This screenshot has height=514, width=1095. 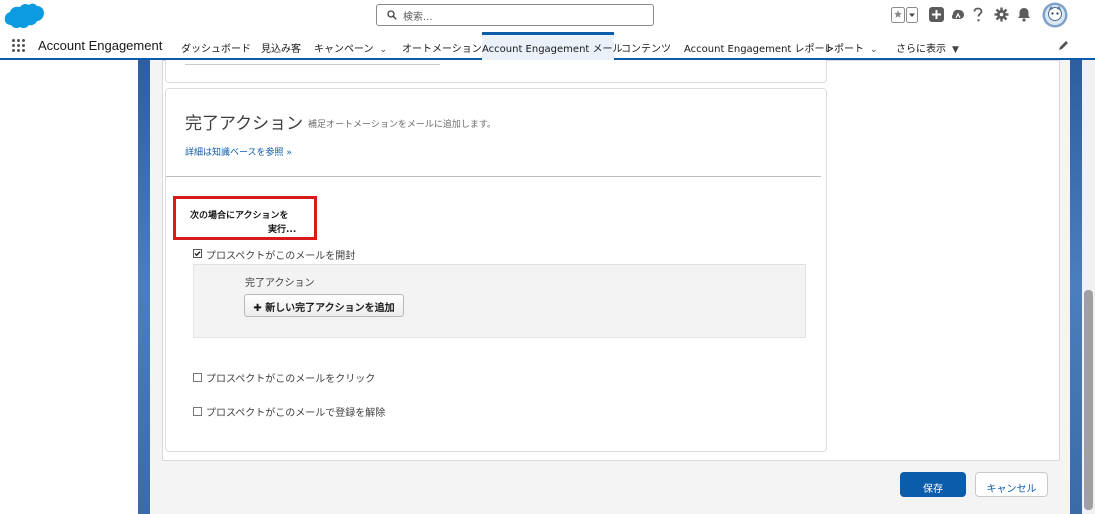 I want to click on app-launcher-icon, so click(x=19, y=46).